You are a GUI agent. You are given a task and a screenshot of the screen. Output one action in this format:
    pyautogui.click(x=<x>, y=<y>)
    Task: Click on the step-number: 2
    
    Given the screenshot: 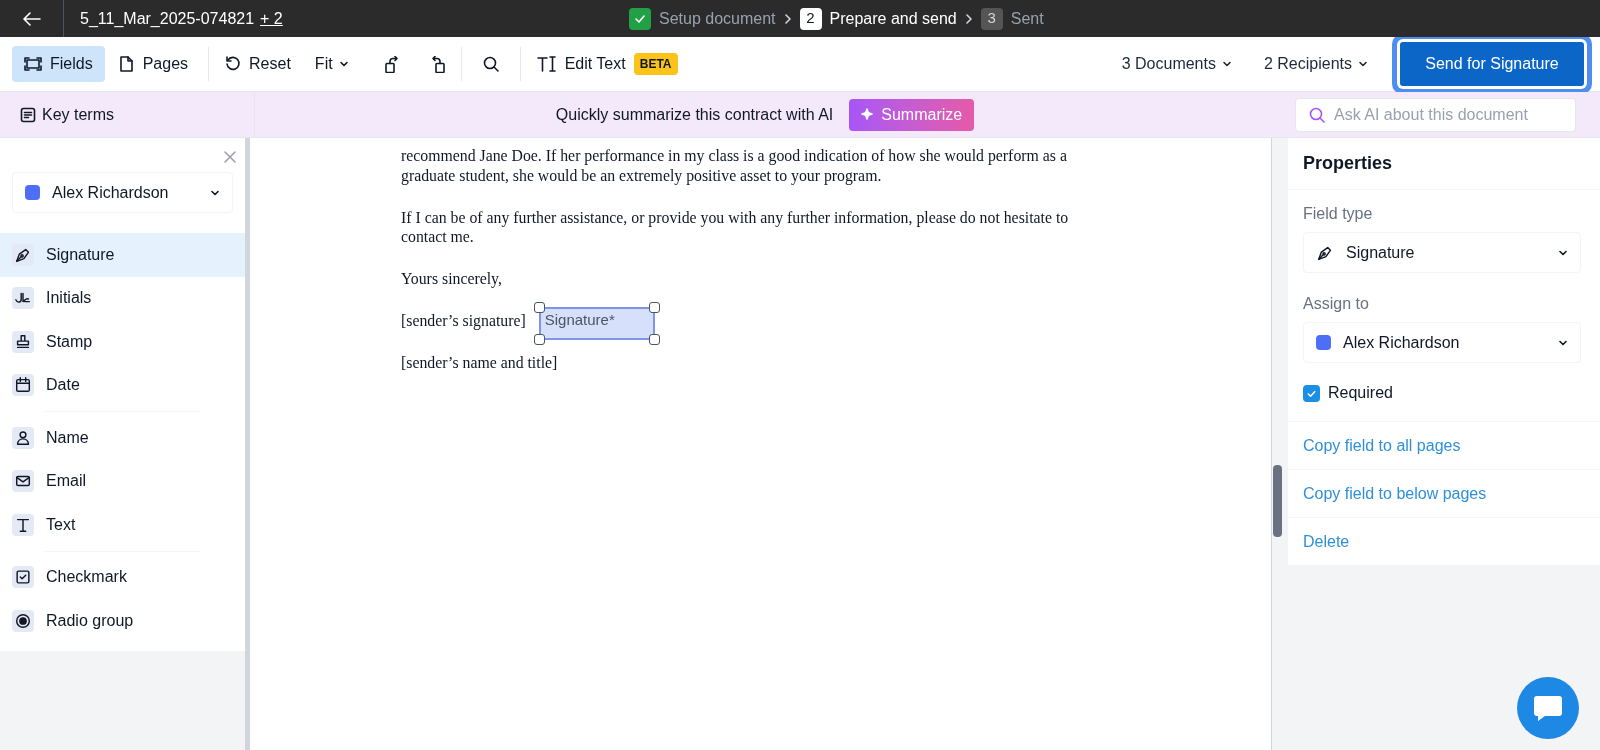 What is the action you would take?
    pyautogui.click(x=810, y=18)
    